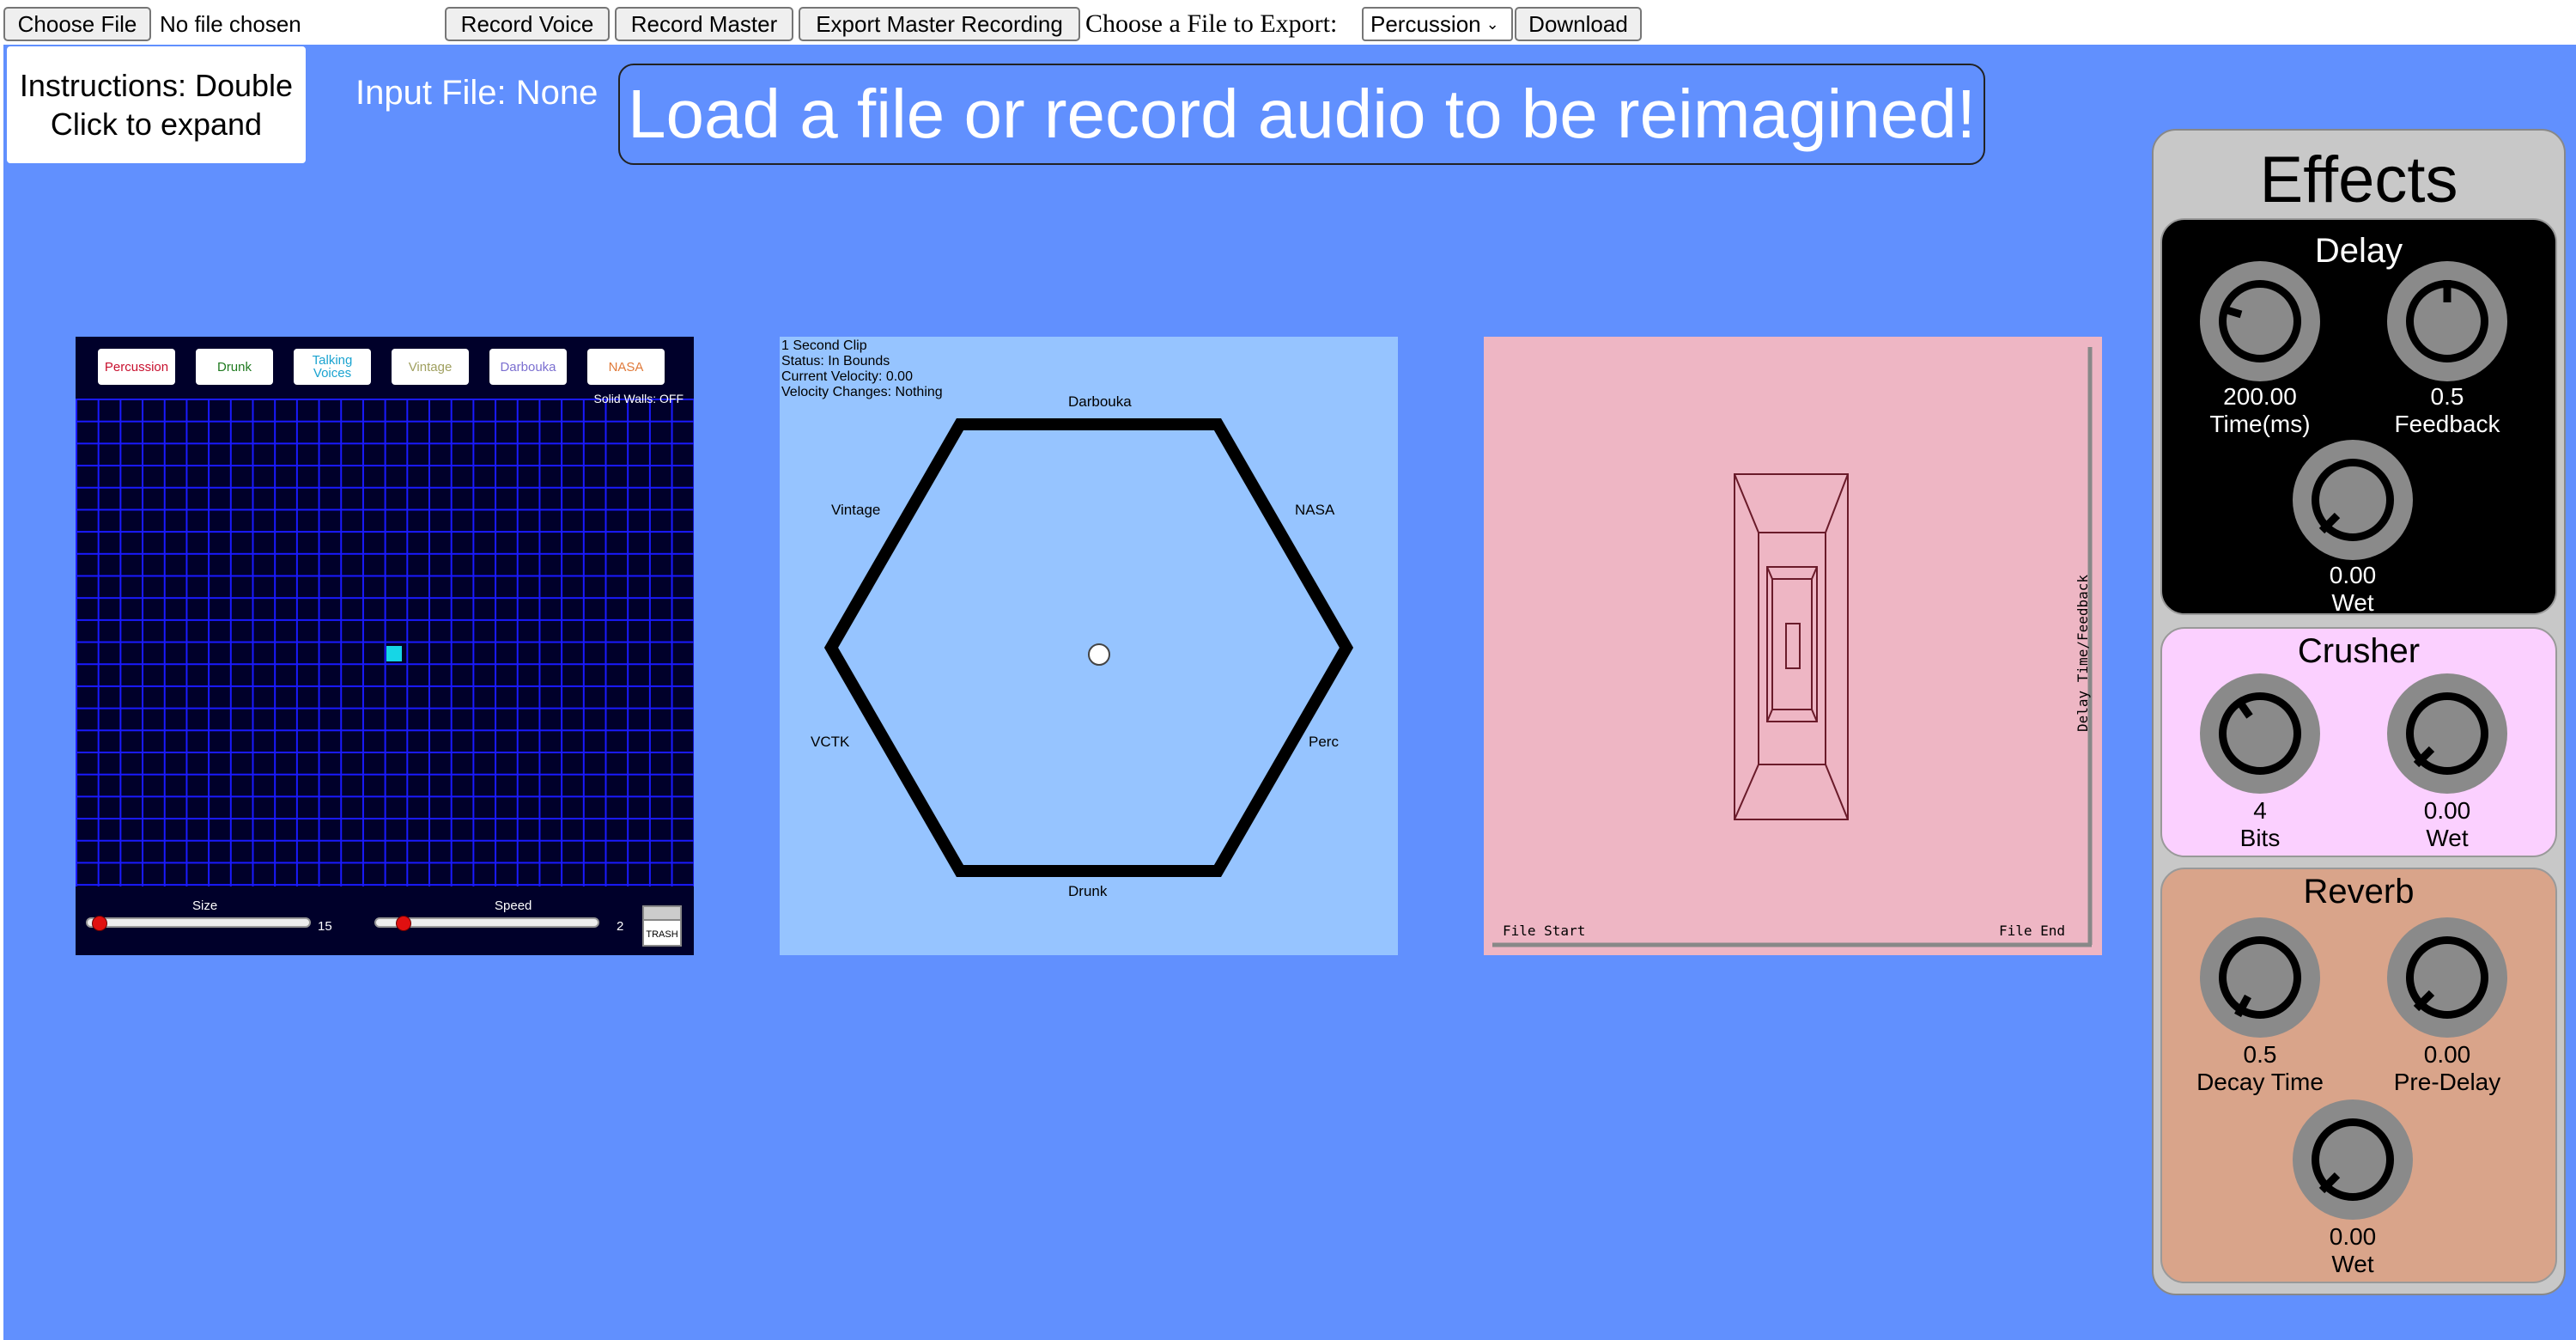 Image resolution: width=2576 pixels, height=1340 pixels. I want to click on delay-wet-label: Wet, so click(2353, 602).